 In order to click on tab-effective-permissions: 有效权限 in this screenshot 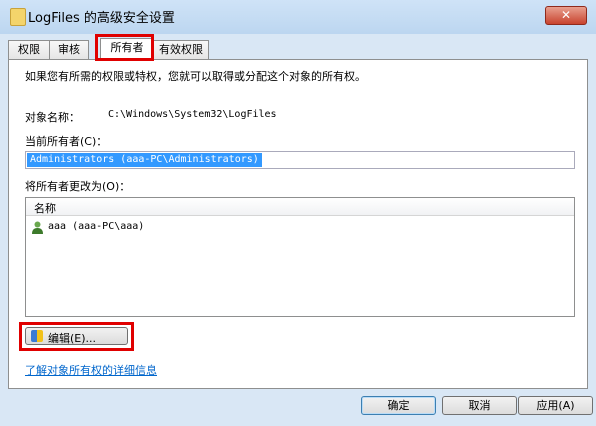, I will do `click(181, 49)`.